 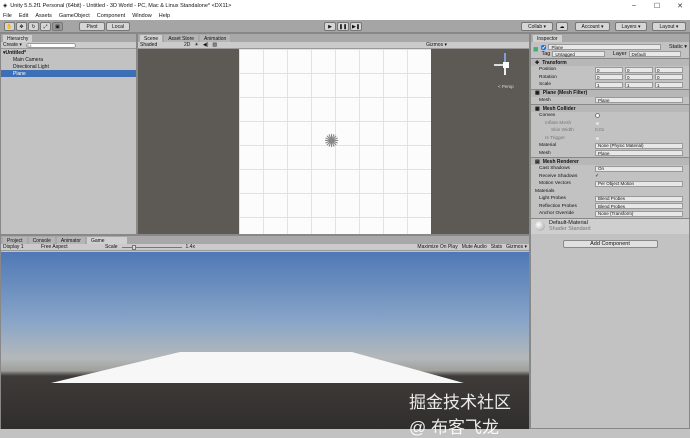 What do you see at coordinates (639, 153) in the screenshot?
I see `collider-mesh-field: Plane` at bounding box center [639, 153].